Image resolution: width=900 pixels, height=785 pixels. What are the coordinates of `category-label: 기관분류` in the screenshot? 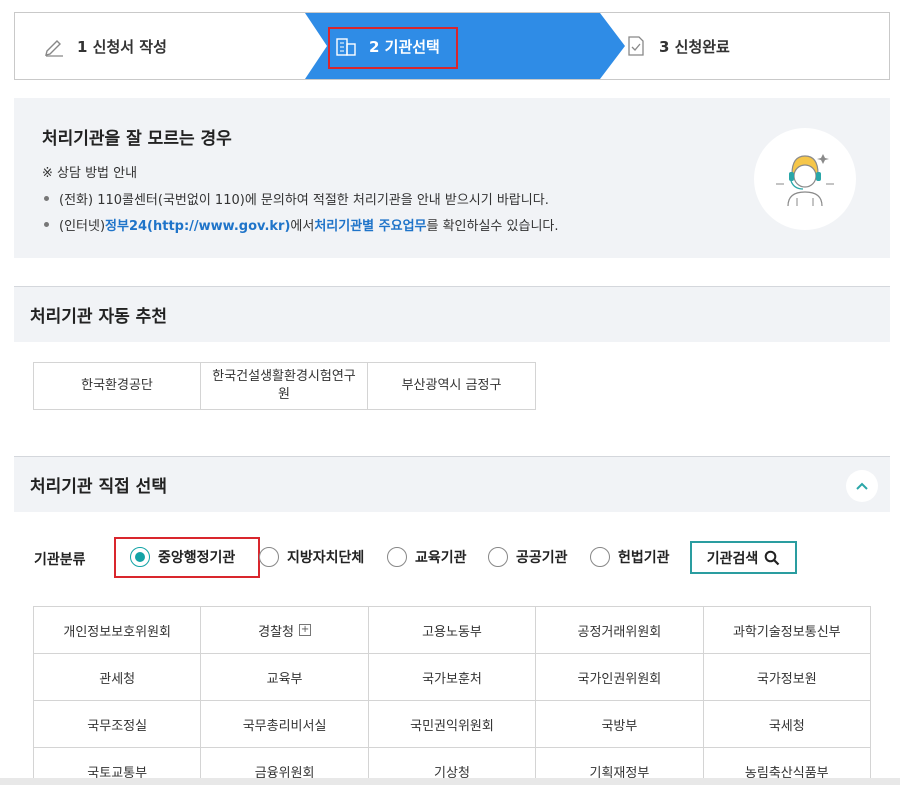 It's located at (60, 560).